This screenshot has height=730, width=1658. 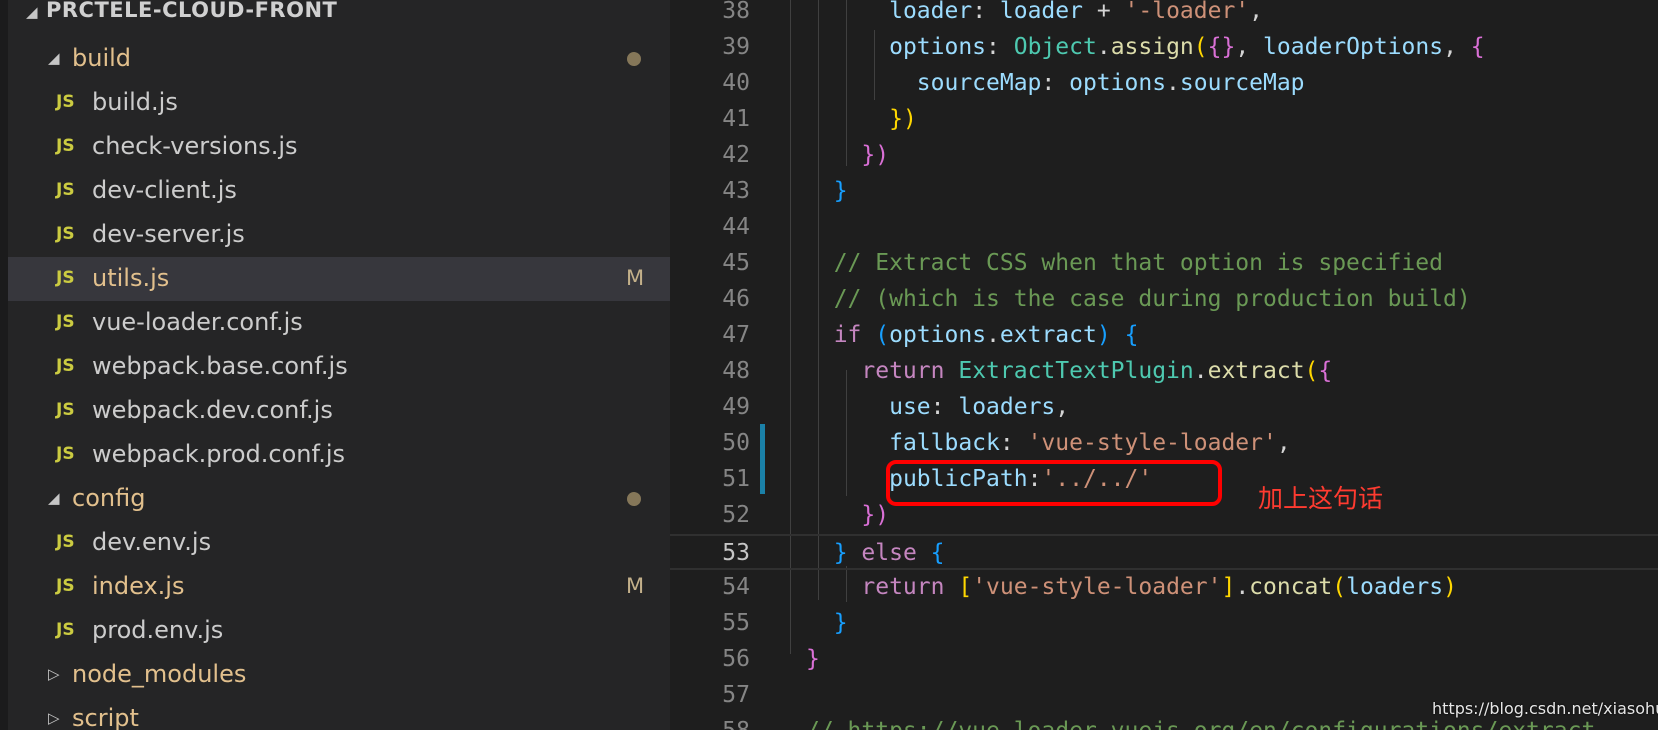 What do you see at coordinates (138, 586) in the screenshot?
I see `explorer-item-label: index.js` at bounding box center [138, 586].